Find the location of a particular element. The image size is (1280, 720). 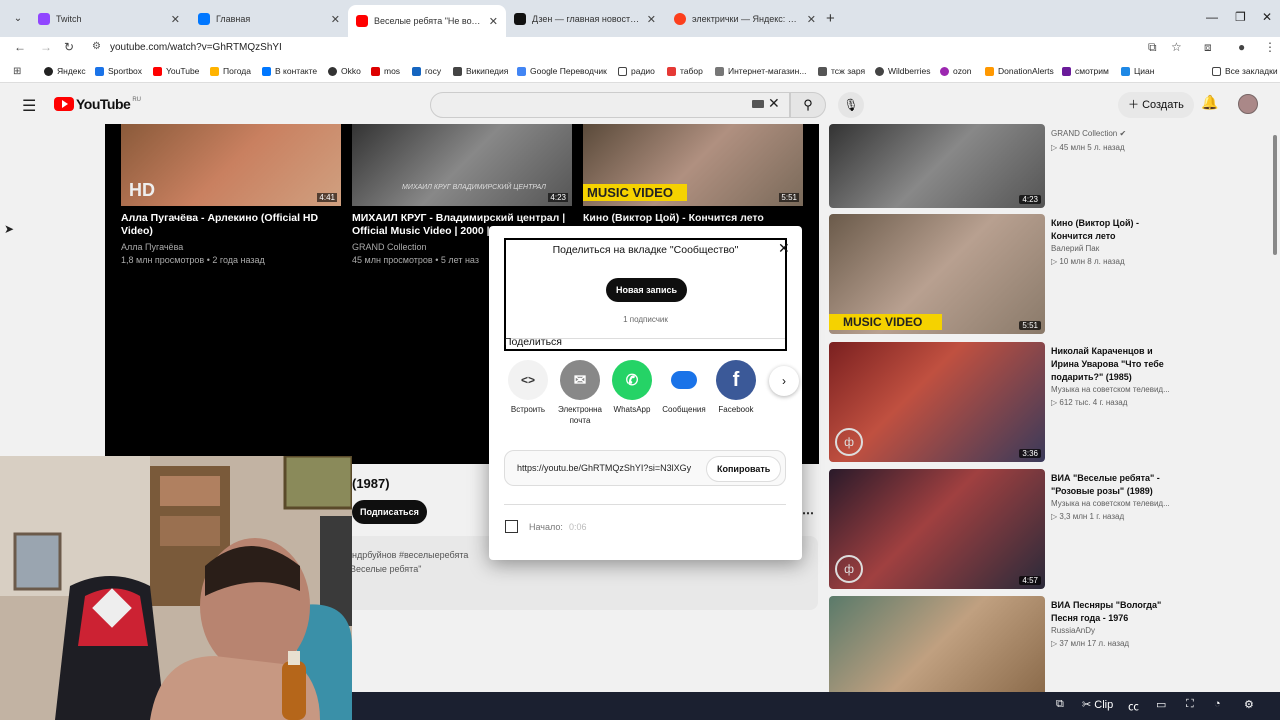

restore-icon: ❐ is located at coordinates (1240, 17).